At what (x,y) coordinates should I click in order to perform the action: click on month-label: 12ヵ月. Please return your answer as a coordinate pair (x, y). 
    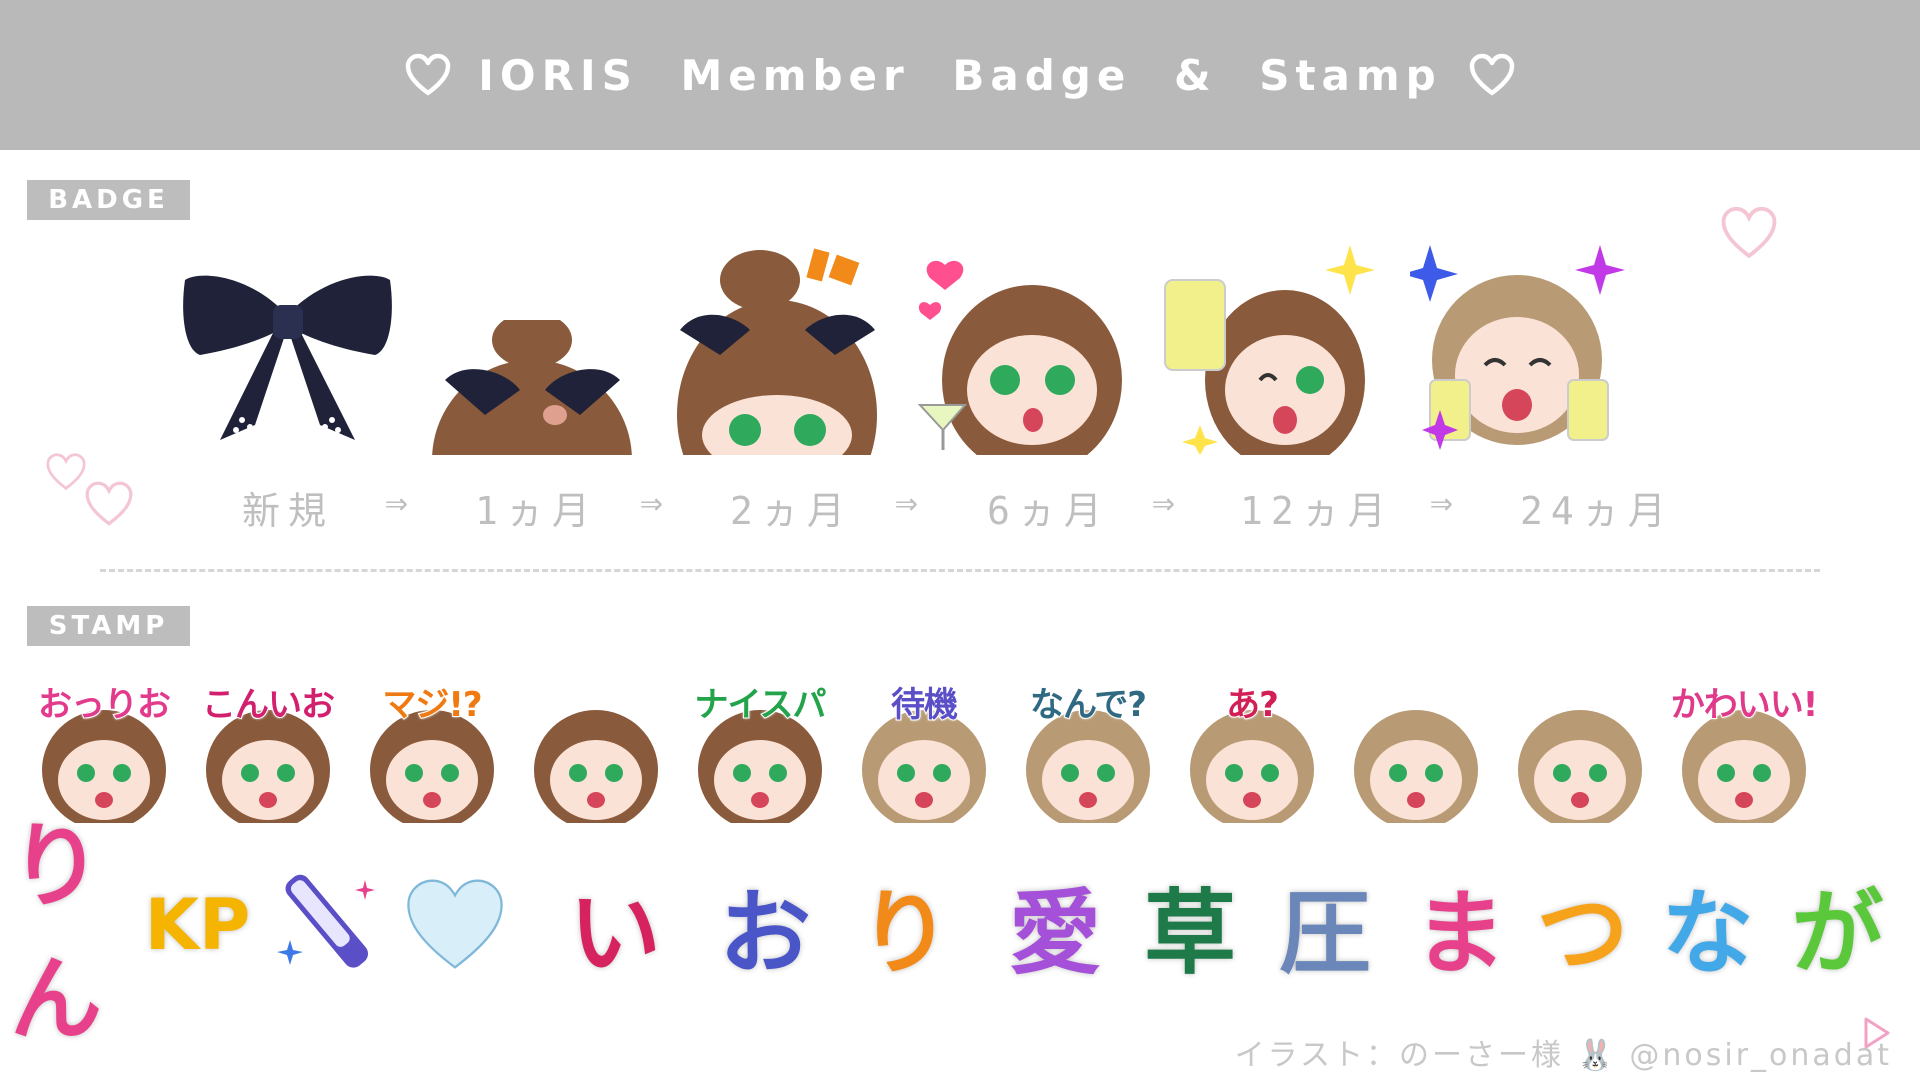
    Looking at the image, I should click on (1317, 511).